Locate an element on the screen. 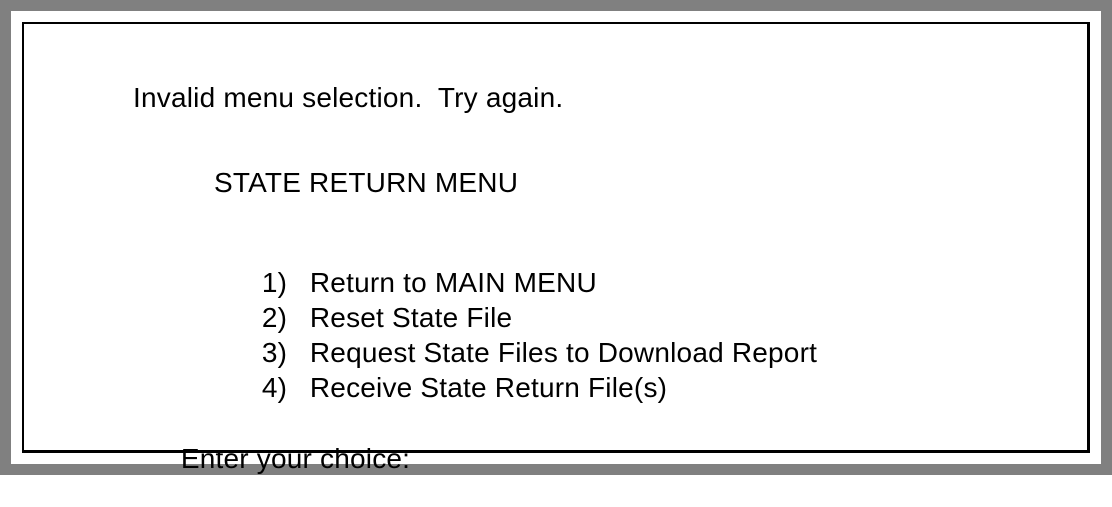 The width and height of the screenshot is (1112, 507). choice-input-line: Enter your choice: is located at coordinates (272, 459).